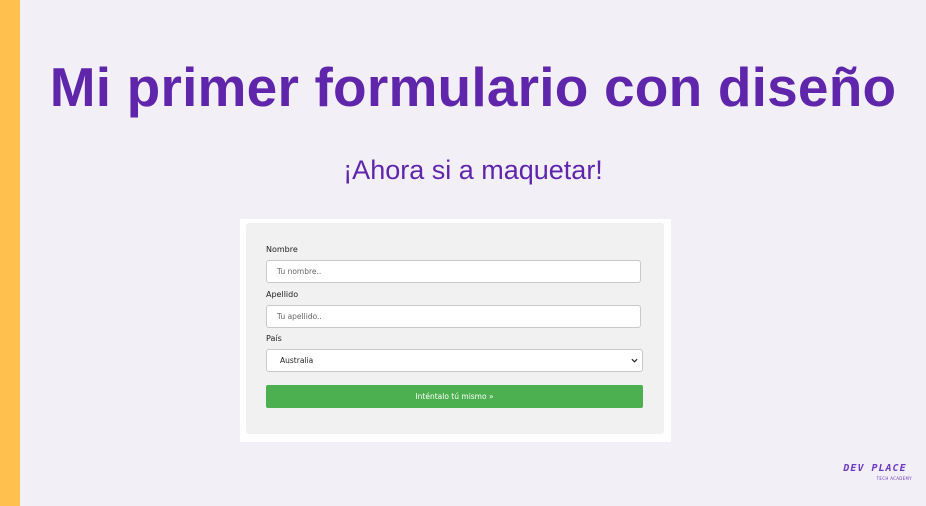 The width and height of the screenshot is (926, 506). What do you see at coordinates (894, 478) in the screenshot?
I see `brand-tagline: TECH ACADEMY` at bounding box center [894, 478].